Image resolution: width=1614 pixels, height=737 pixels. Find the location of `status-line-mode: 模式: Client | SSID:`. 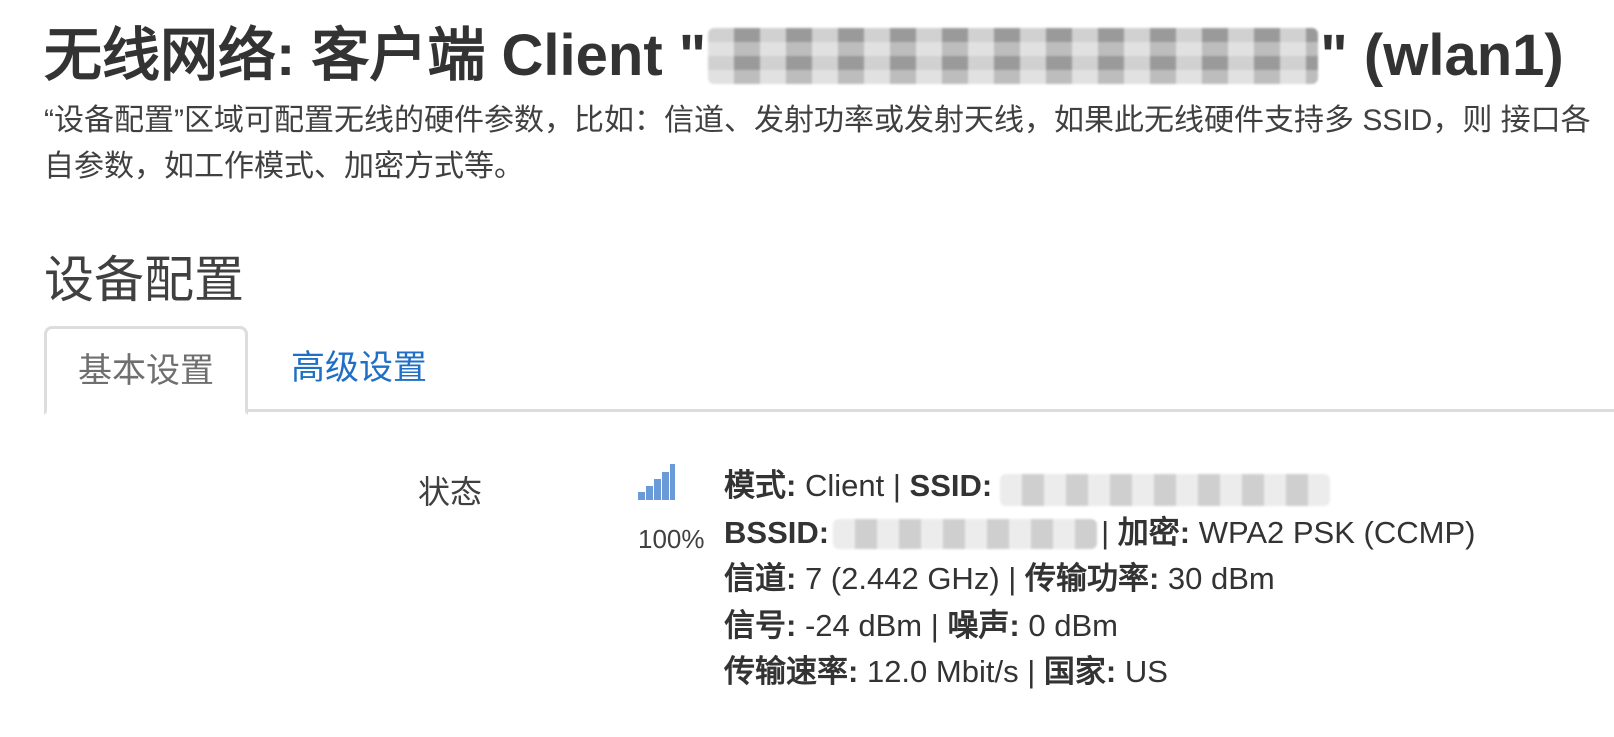

status-line-mode: 模式: Client | SSID: is located at coordinates (1099, 486).